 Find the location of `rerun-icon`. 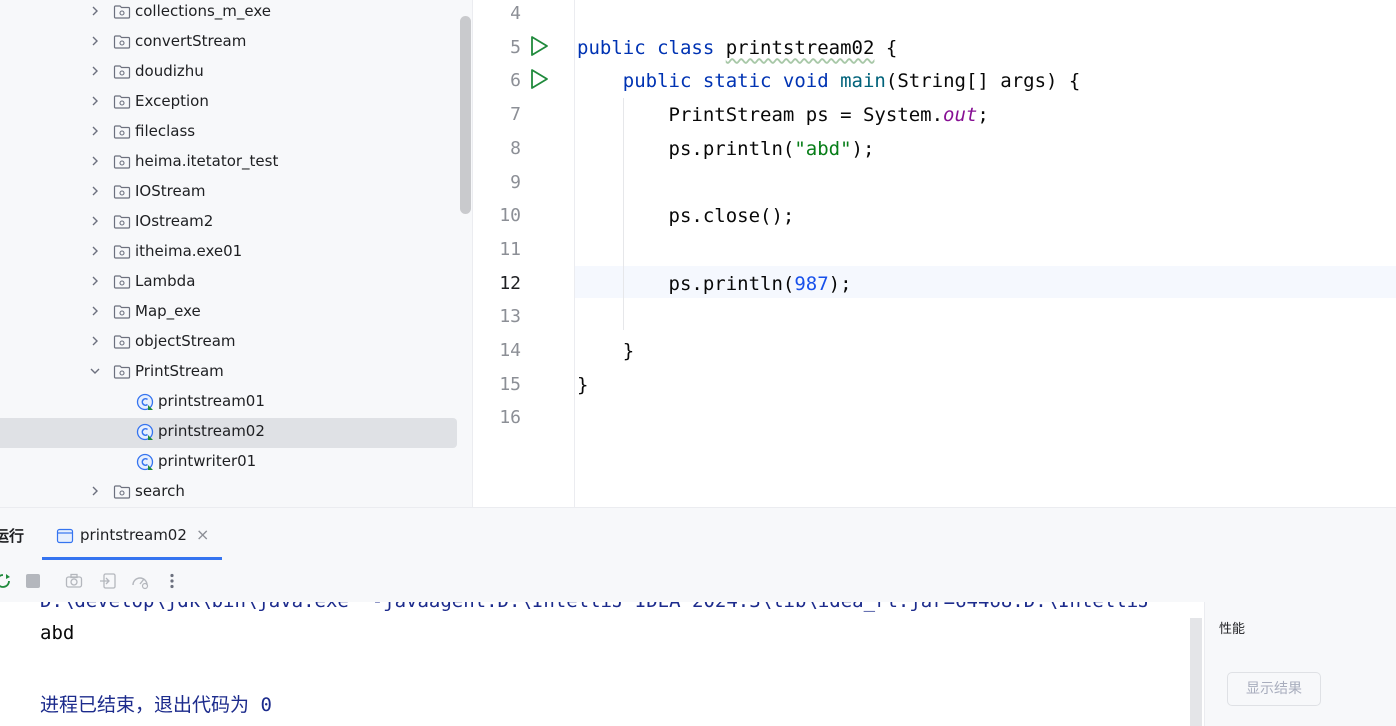

rerun-icon is located at coordinates (6, 581).